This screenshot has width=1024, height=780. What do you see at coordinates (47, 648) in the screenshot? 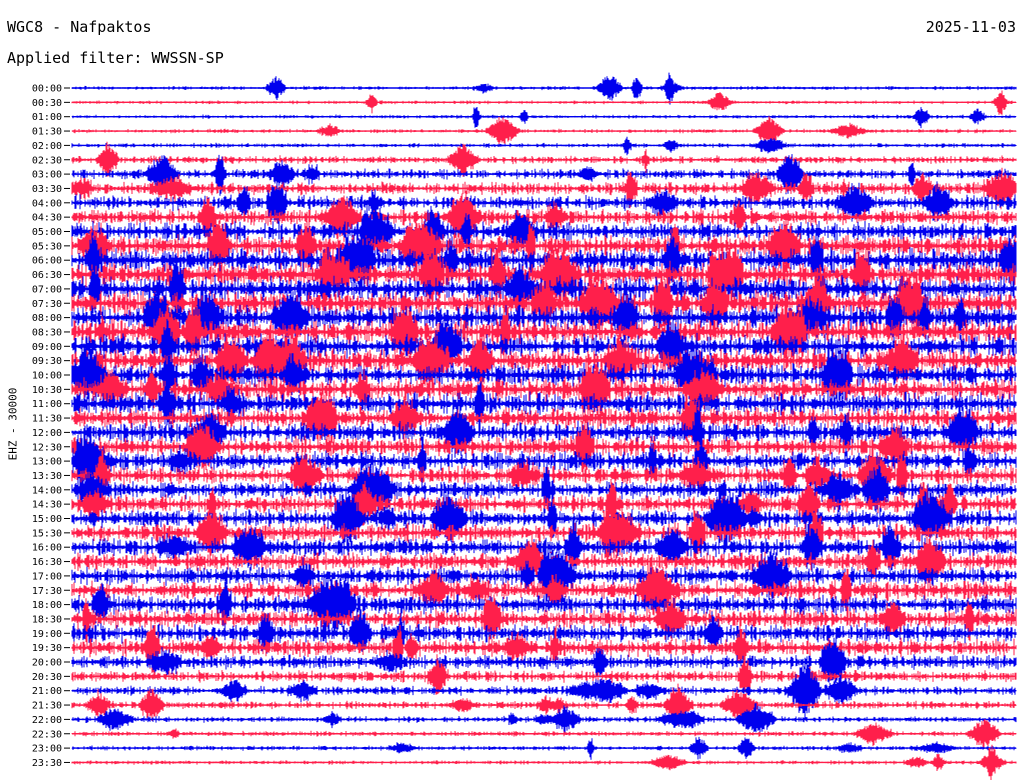
I see `row-time-label: 19:30` at bounding box center [47, 648].